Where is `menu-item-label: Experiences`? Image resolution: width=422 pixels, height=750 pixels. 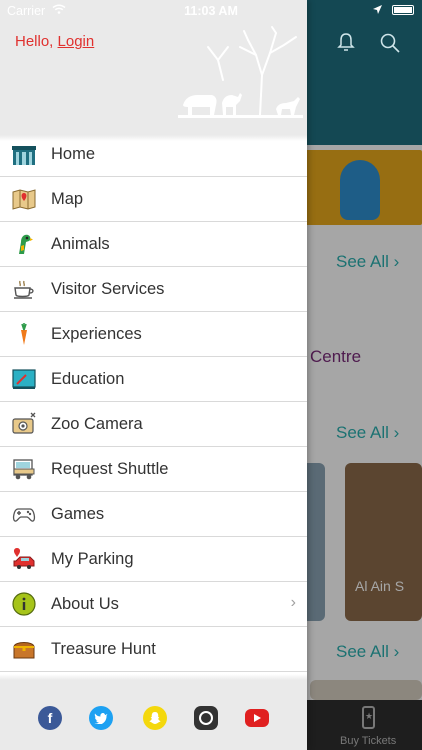 menu-item-label: Experiences is located at coordinates (96, 333).